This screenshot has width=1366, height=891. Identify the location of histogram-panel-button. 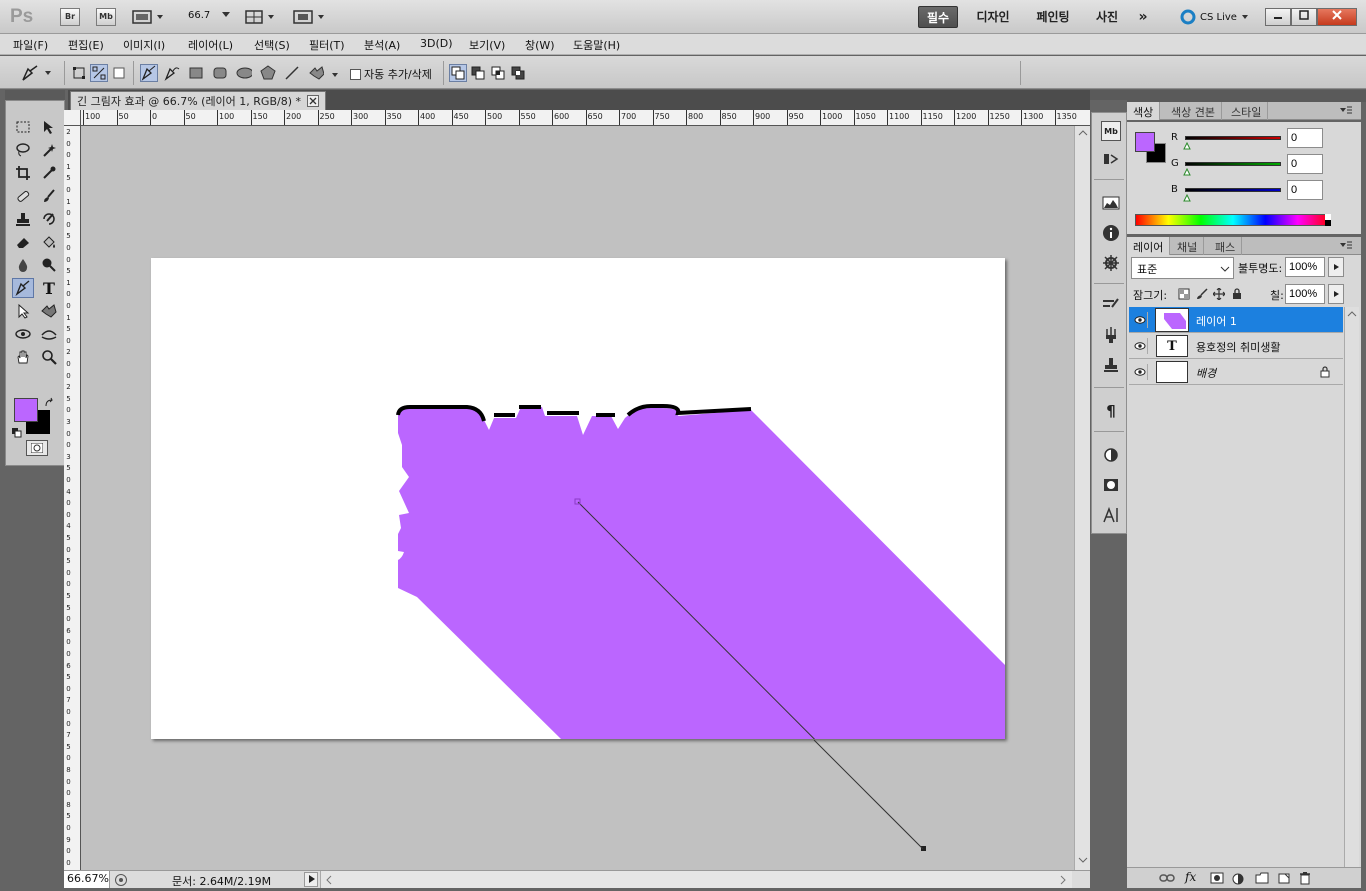
(1111, 203).